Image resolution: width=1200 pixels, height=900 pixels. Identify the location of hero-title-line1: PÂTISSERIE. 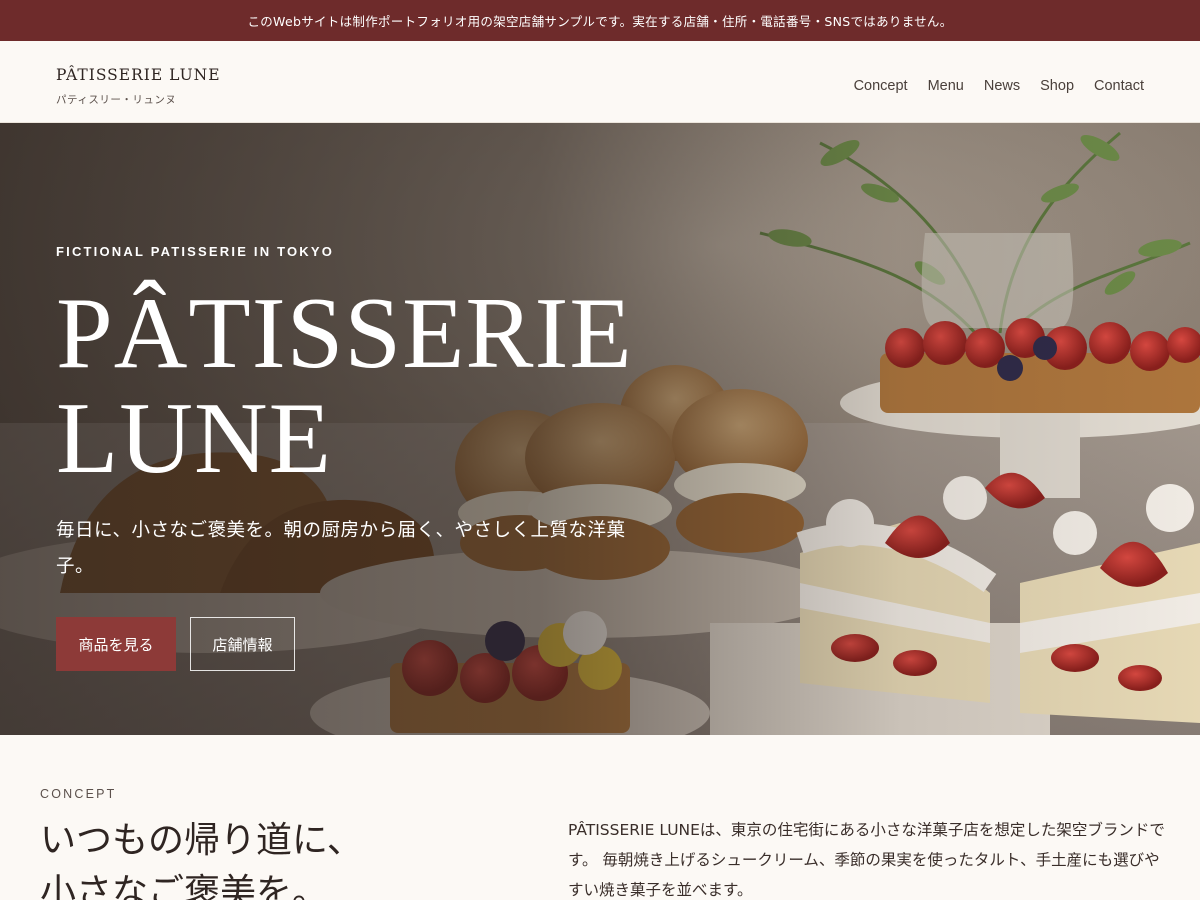
(344, 333).